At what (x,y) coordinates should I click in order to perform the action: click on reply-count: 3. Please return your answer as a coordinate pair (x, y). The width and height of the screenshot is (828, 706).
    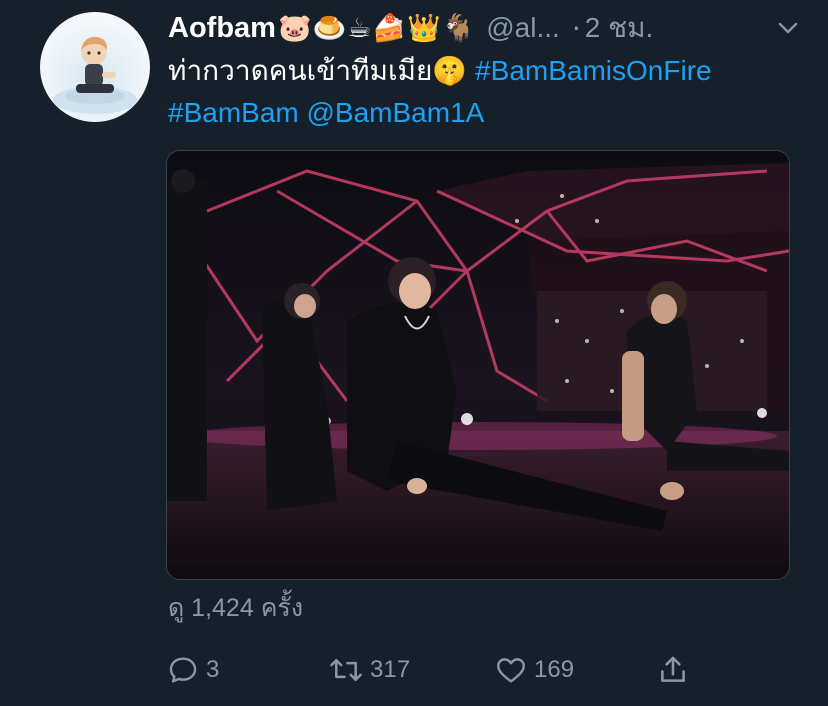
    Looking at the image, I should click on (213, 669).